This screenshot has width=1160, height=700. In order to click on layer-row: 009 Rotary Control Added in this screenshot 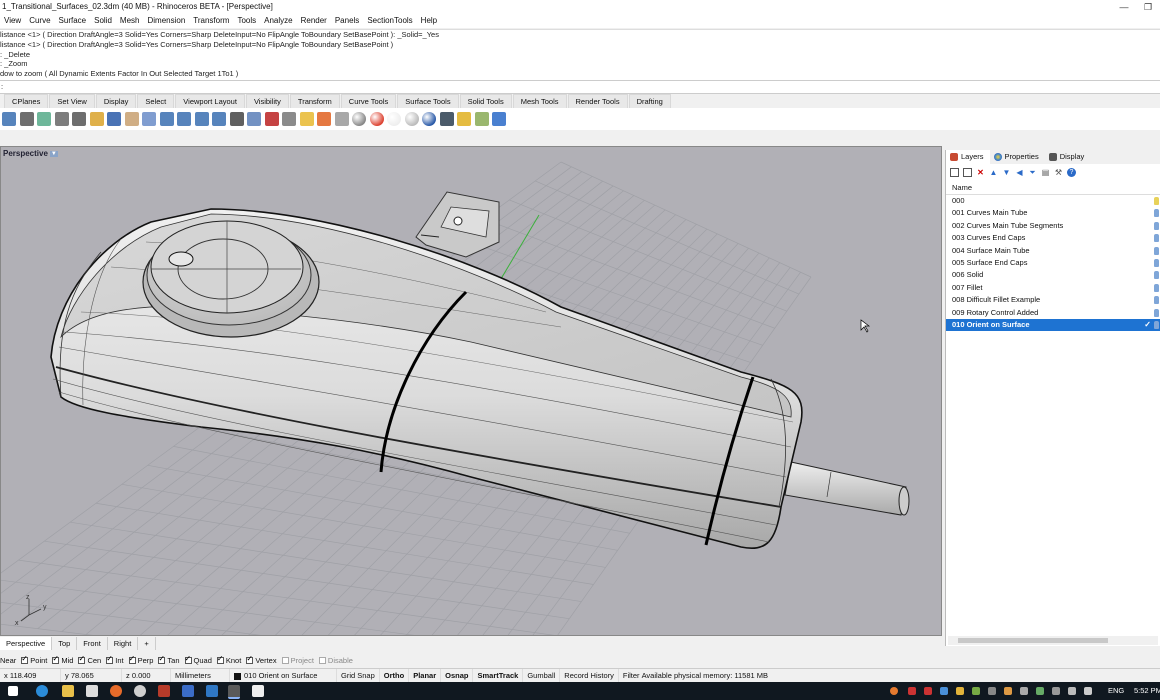, I will do `click(1053, 313)`.